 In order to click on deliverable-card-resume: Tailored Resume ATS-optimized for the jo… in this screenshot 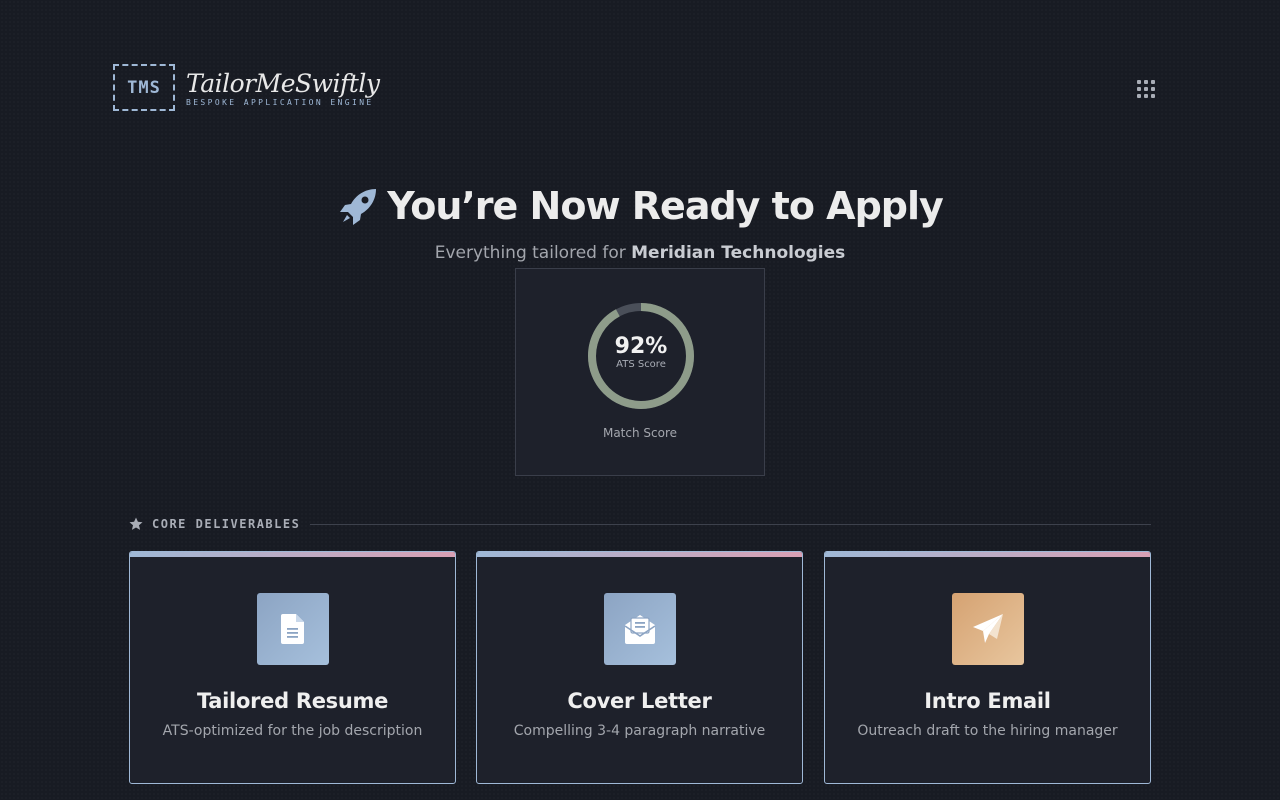, I will do `click(292, 667)`.